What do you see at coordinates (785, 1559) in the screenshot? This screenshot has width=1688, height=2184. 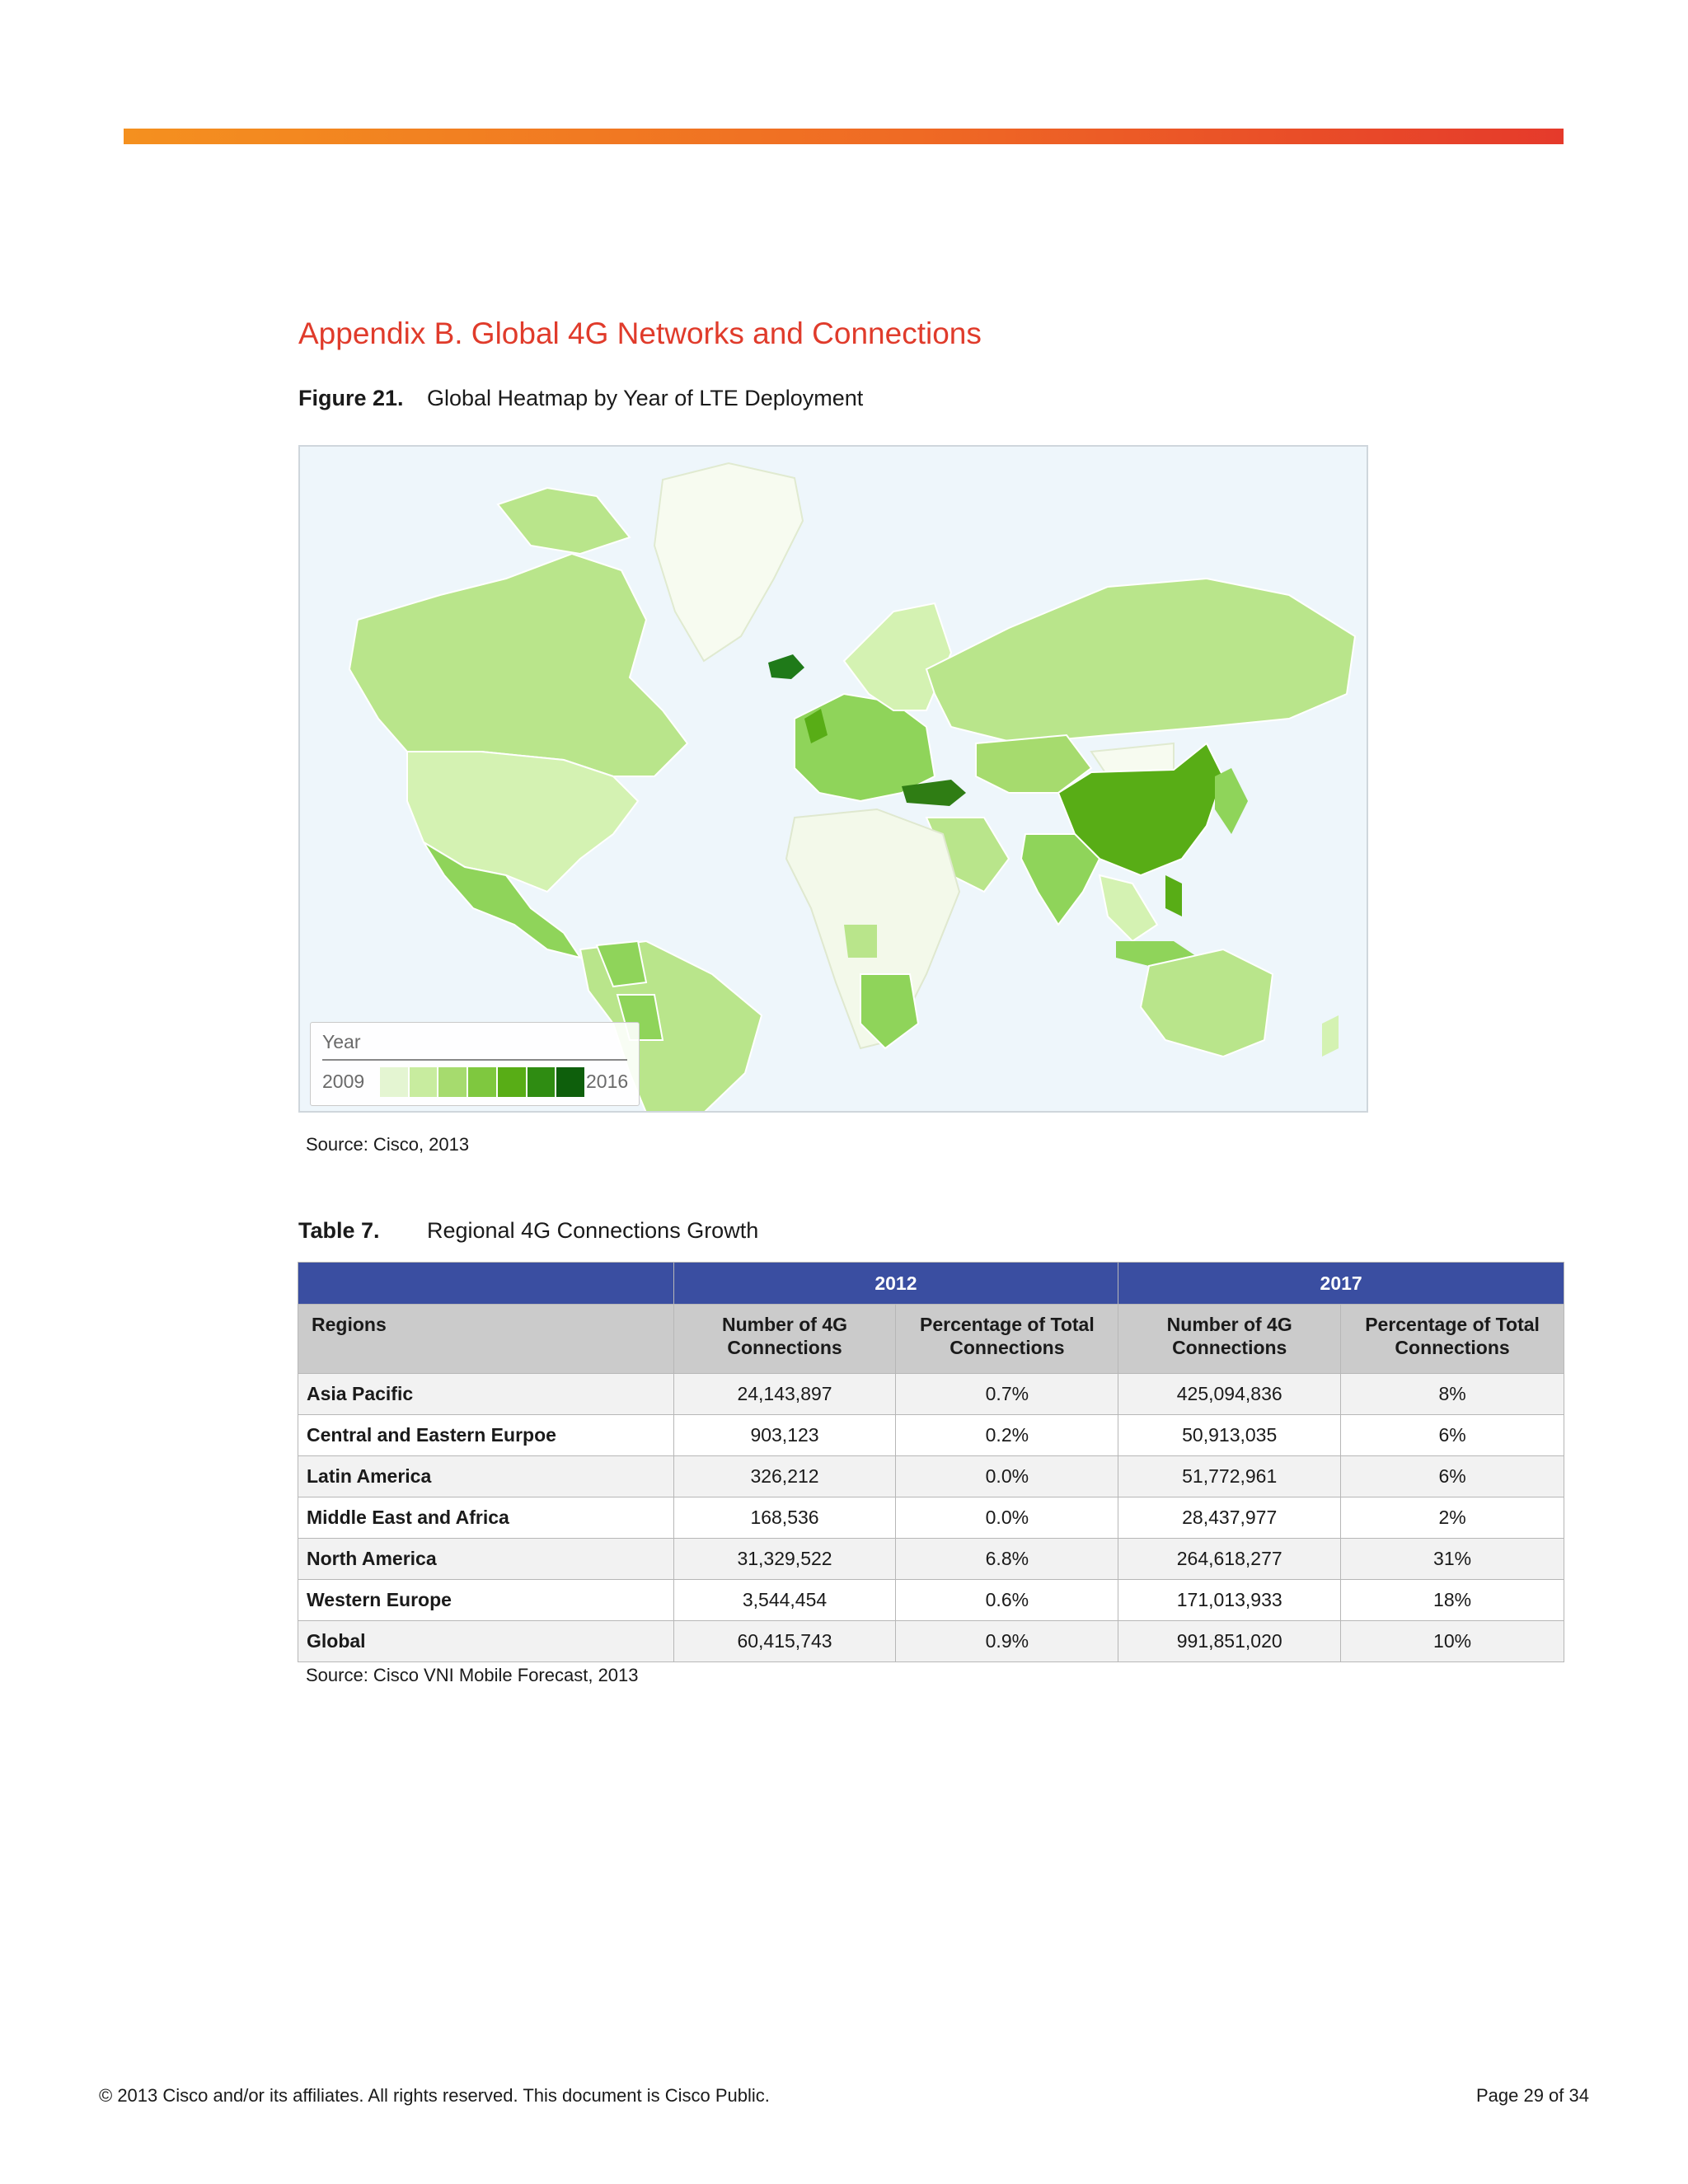 I see `table-cell: 31,329,522` at bounding box center [785, 1559].